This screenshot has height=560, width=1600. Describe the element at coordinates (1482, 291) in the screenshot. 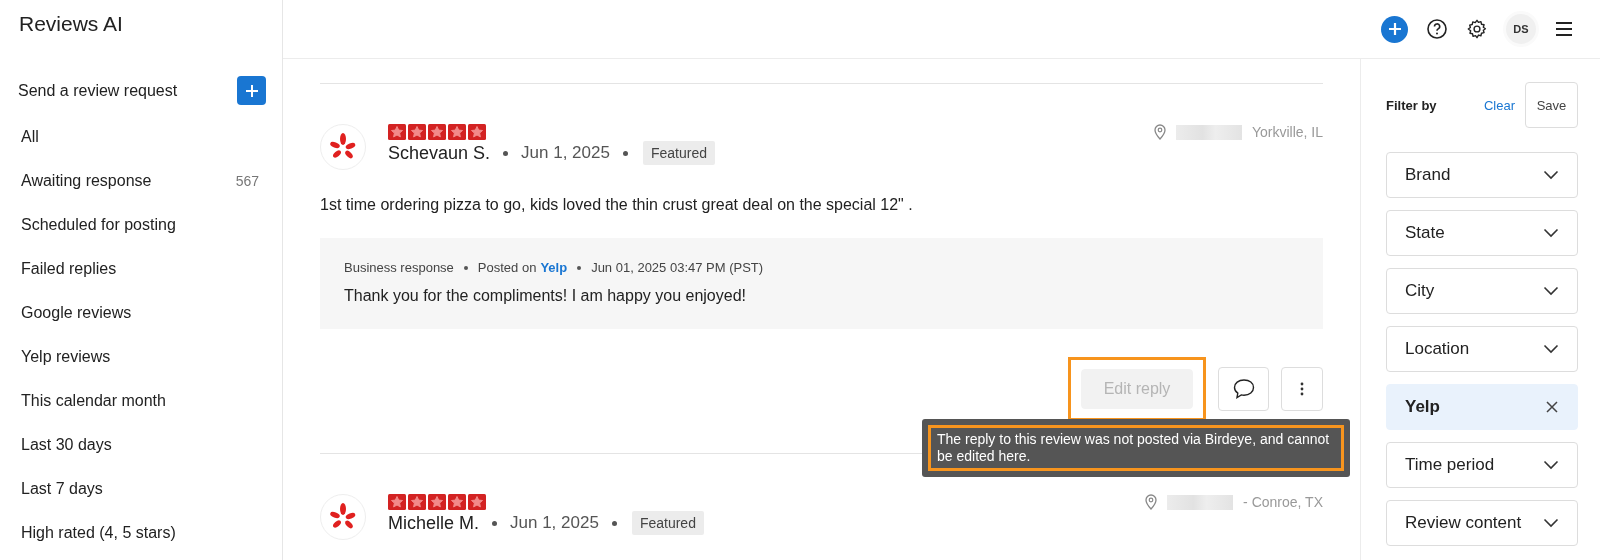

I see `filter-dropdown: City` at that location.